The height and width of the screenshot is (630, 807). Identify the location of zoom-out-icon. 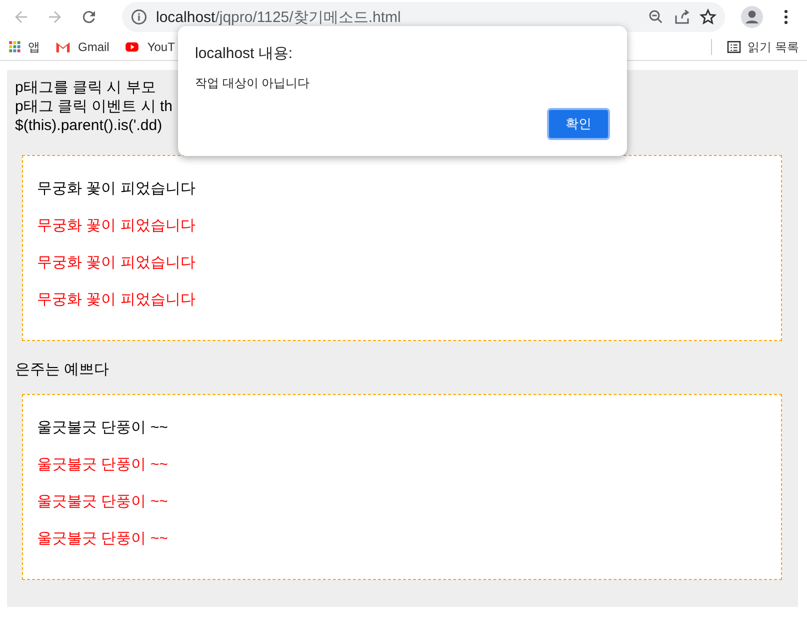
(656, 17).